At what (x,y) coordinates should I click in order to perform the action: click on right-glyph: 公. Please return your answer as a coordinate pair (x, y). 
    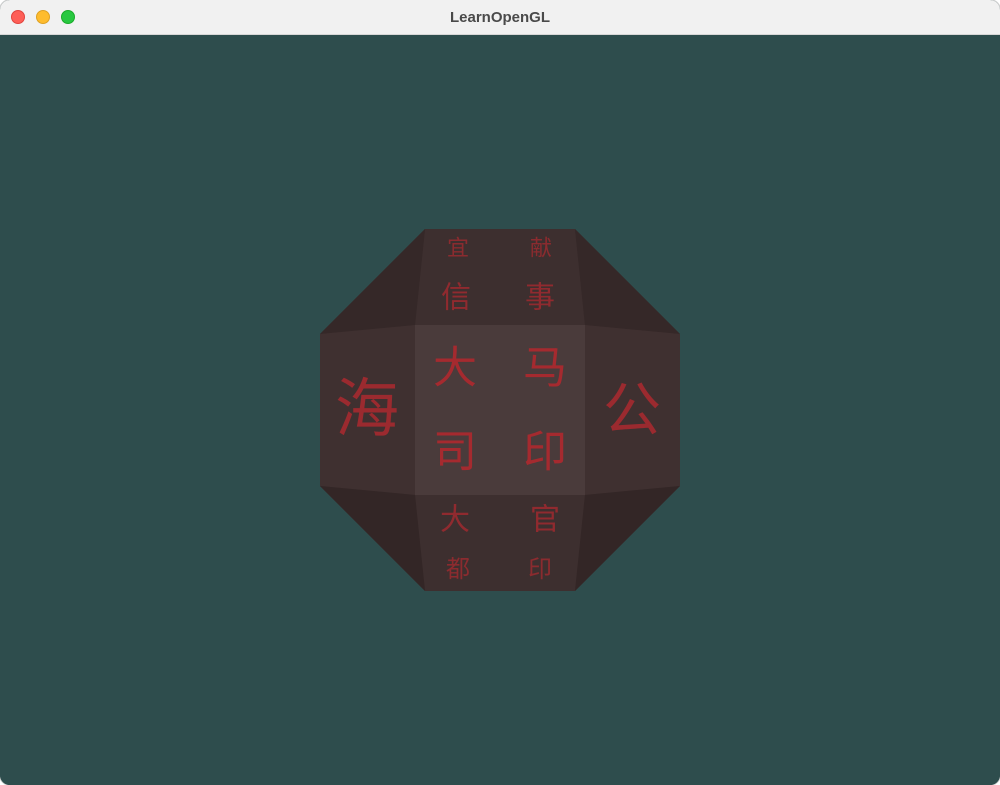
    Looking at the image, I should click on (632, 410).